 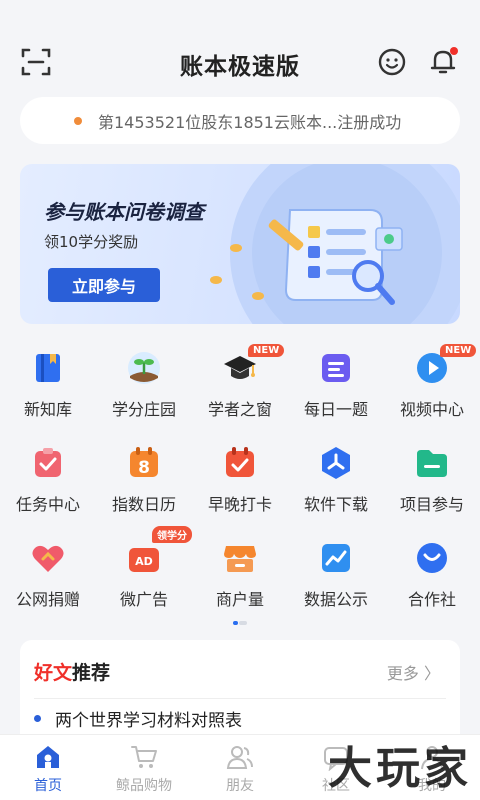 I want to click on page-dot-active, so click(x=235, y=623).